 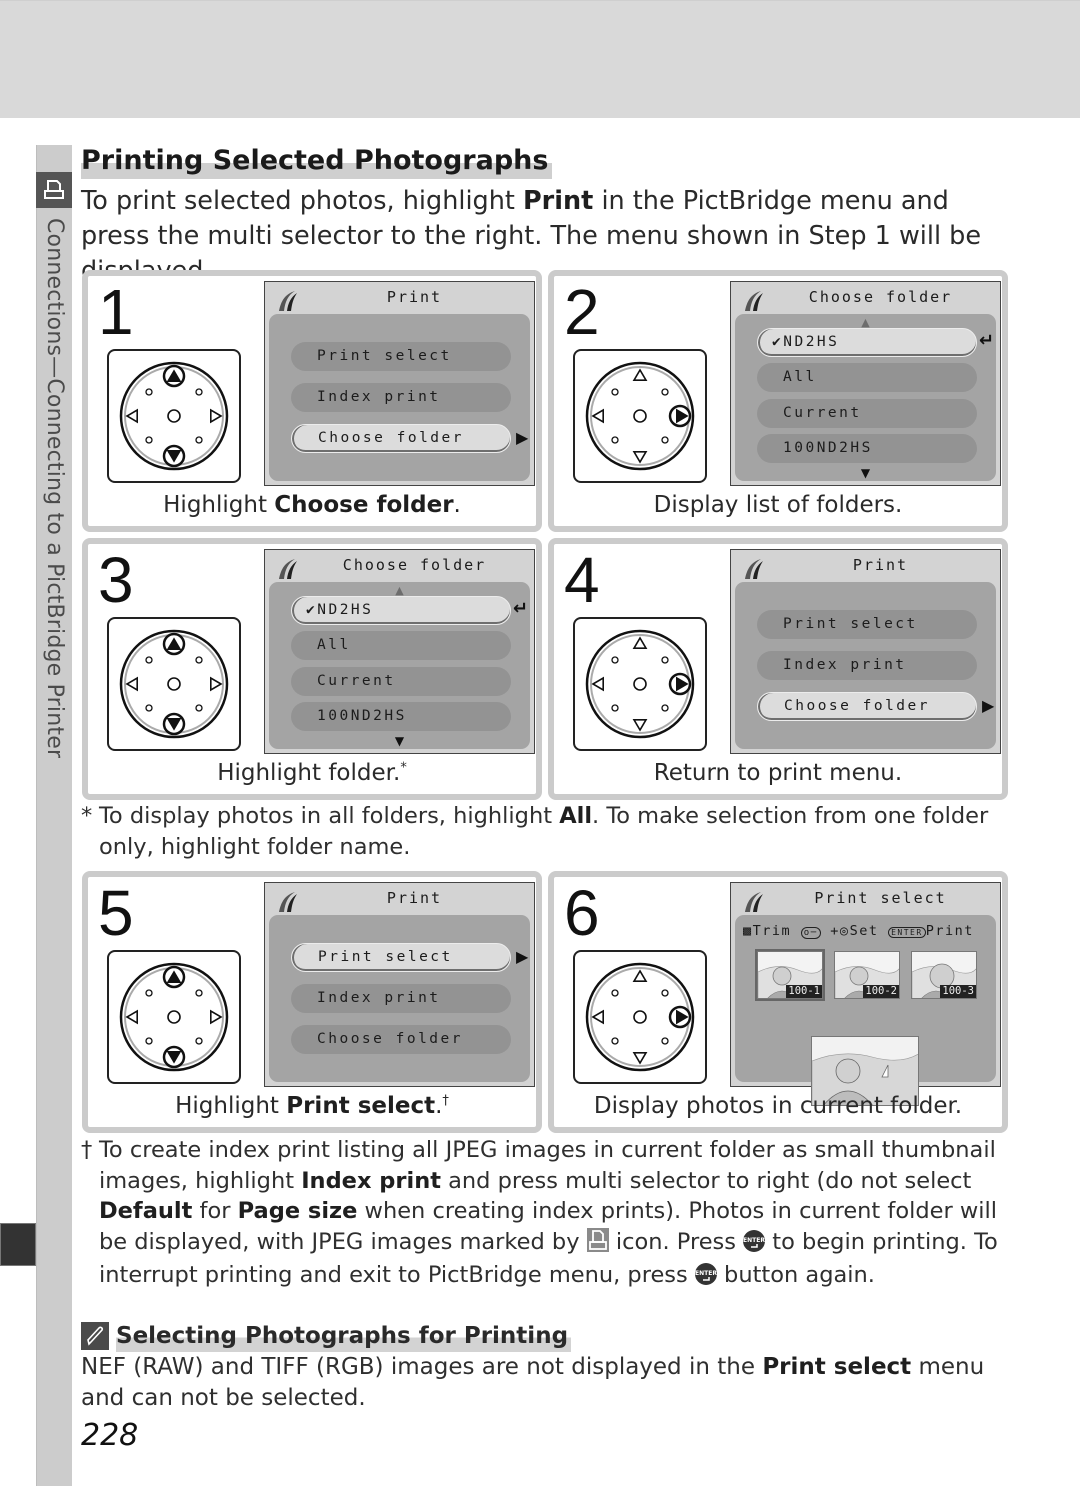 What do you see at coordinates (116, 913) in the screenshot?
I see `step-number: 5` at bounding box center [116, 913].